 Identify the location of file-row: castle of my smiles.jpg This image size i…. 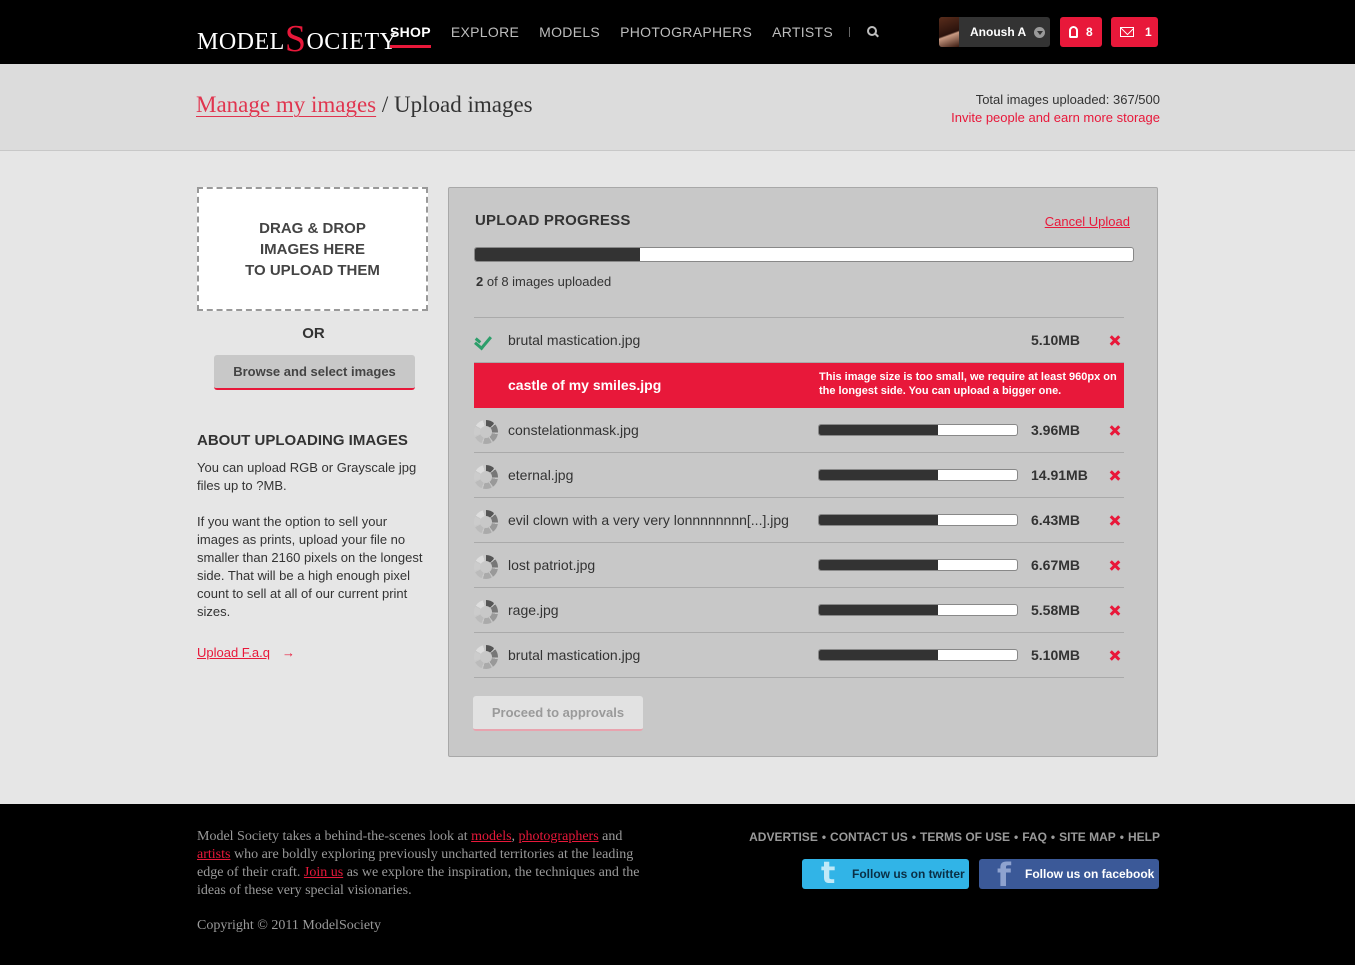
(799, 385).